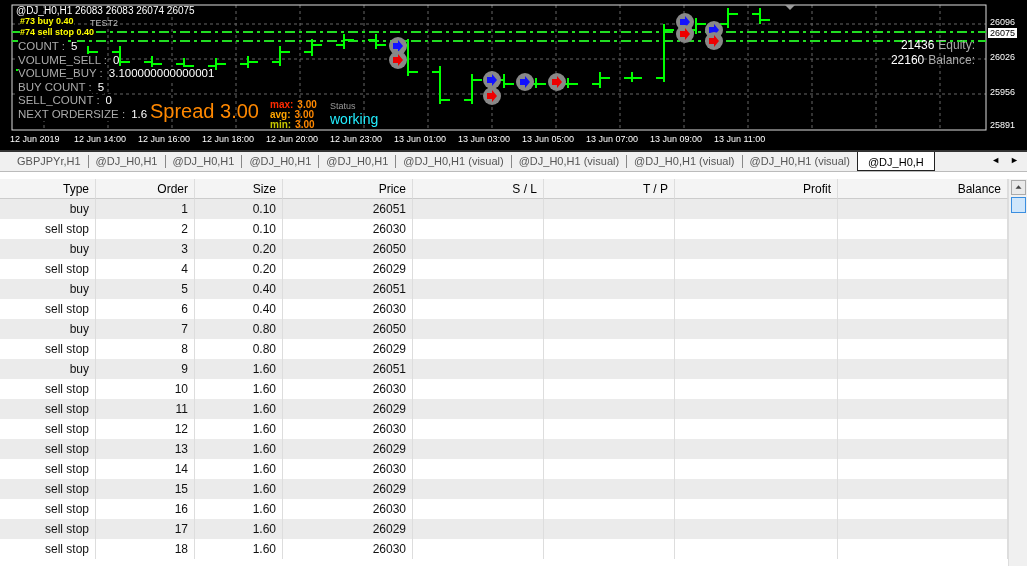  What do you see at coordinates (239, 189) in the screenshot?
I see `column-header: Size` at bounding box center [239, 189].